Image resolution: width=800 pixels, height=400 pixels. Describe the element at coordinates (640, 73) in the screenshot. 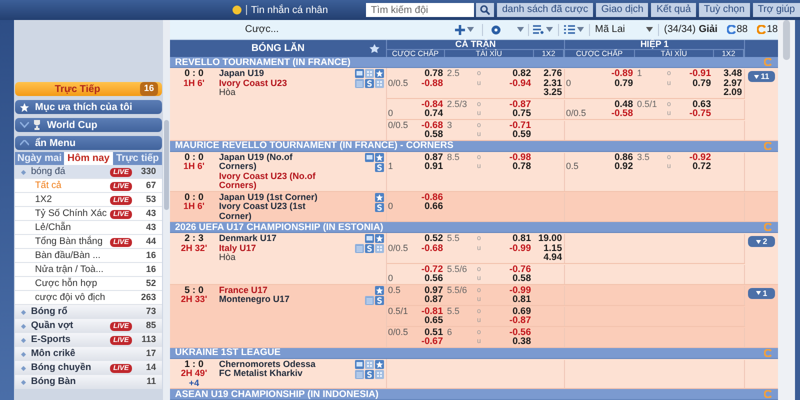

I see `total-line: 1` at that location.